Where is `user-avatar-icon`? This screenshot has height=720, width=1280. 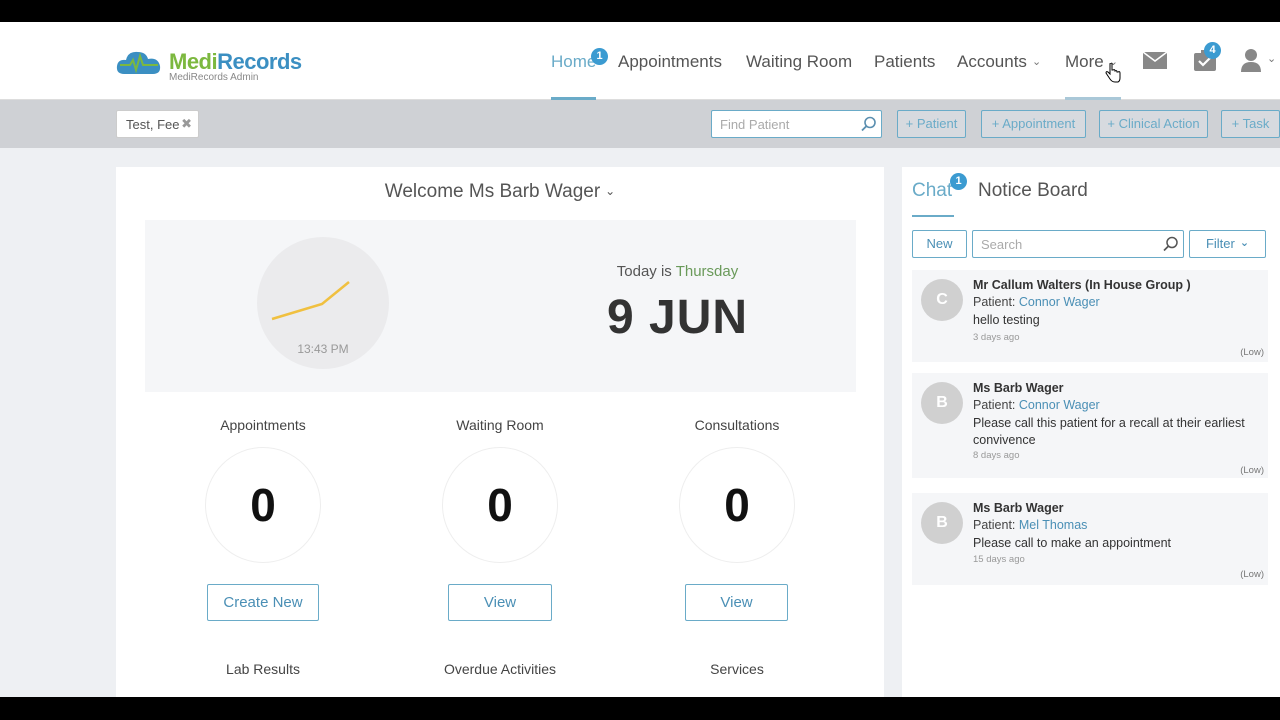 user-avatar-icon is located at coordinates (1253, 60).